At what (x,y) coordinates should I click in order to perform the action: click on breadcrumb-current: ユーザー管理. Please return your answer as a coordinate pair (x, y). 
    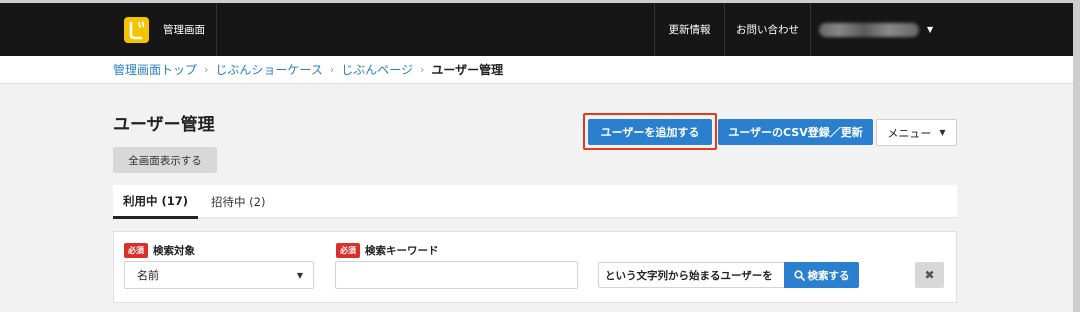
    Looking at the image, I should click on (467, 70).